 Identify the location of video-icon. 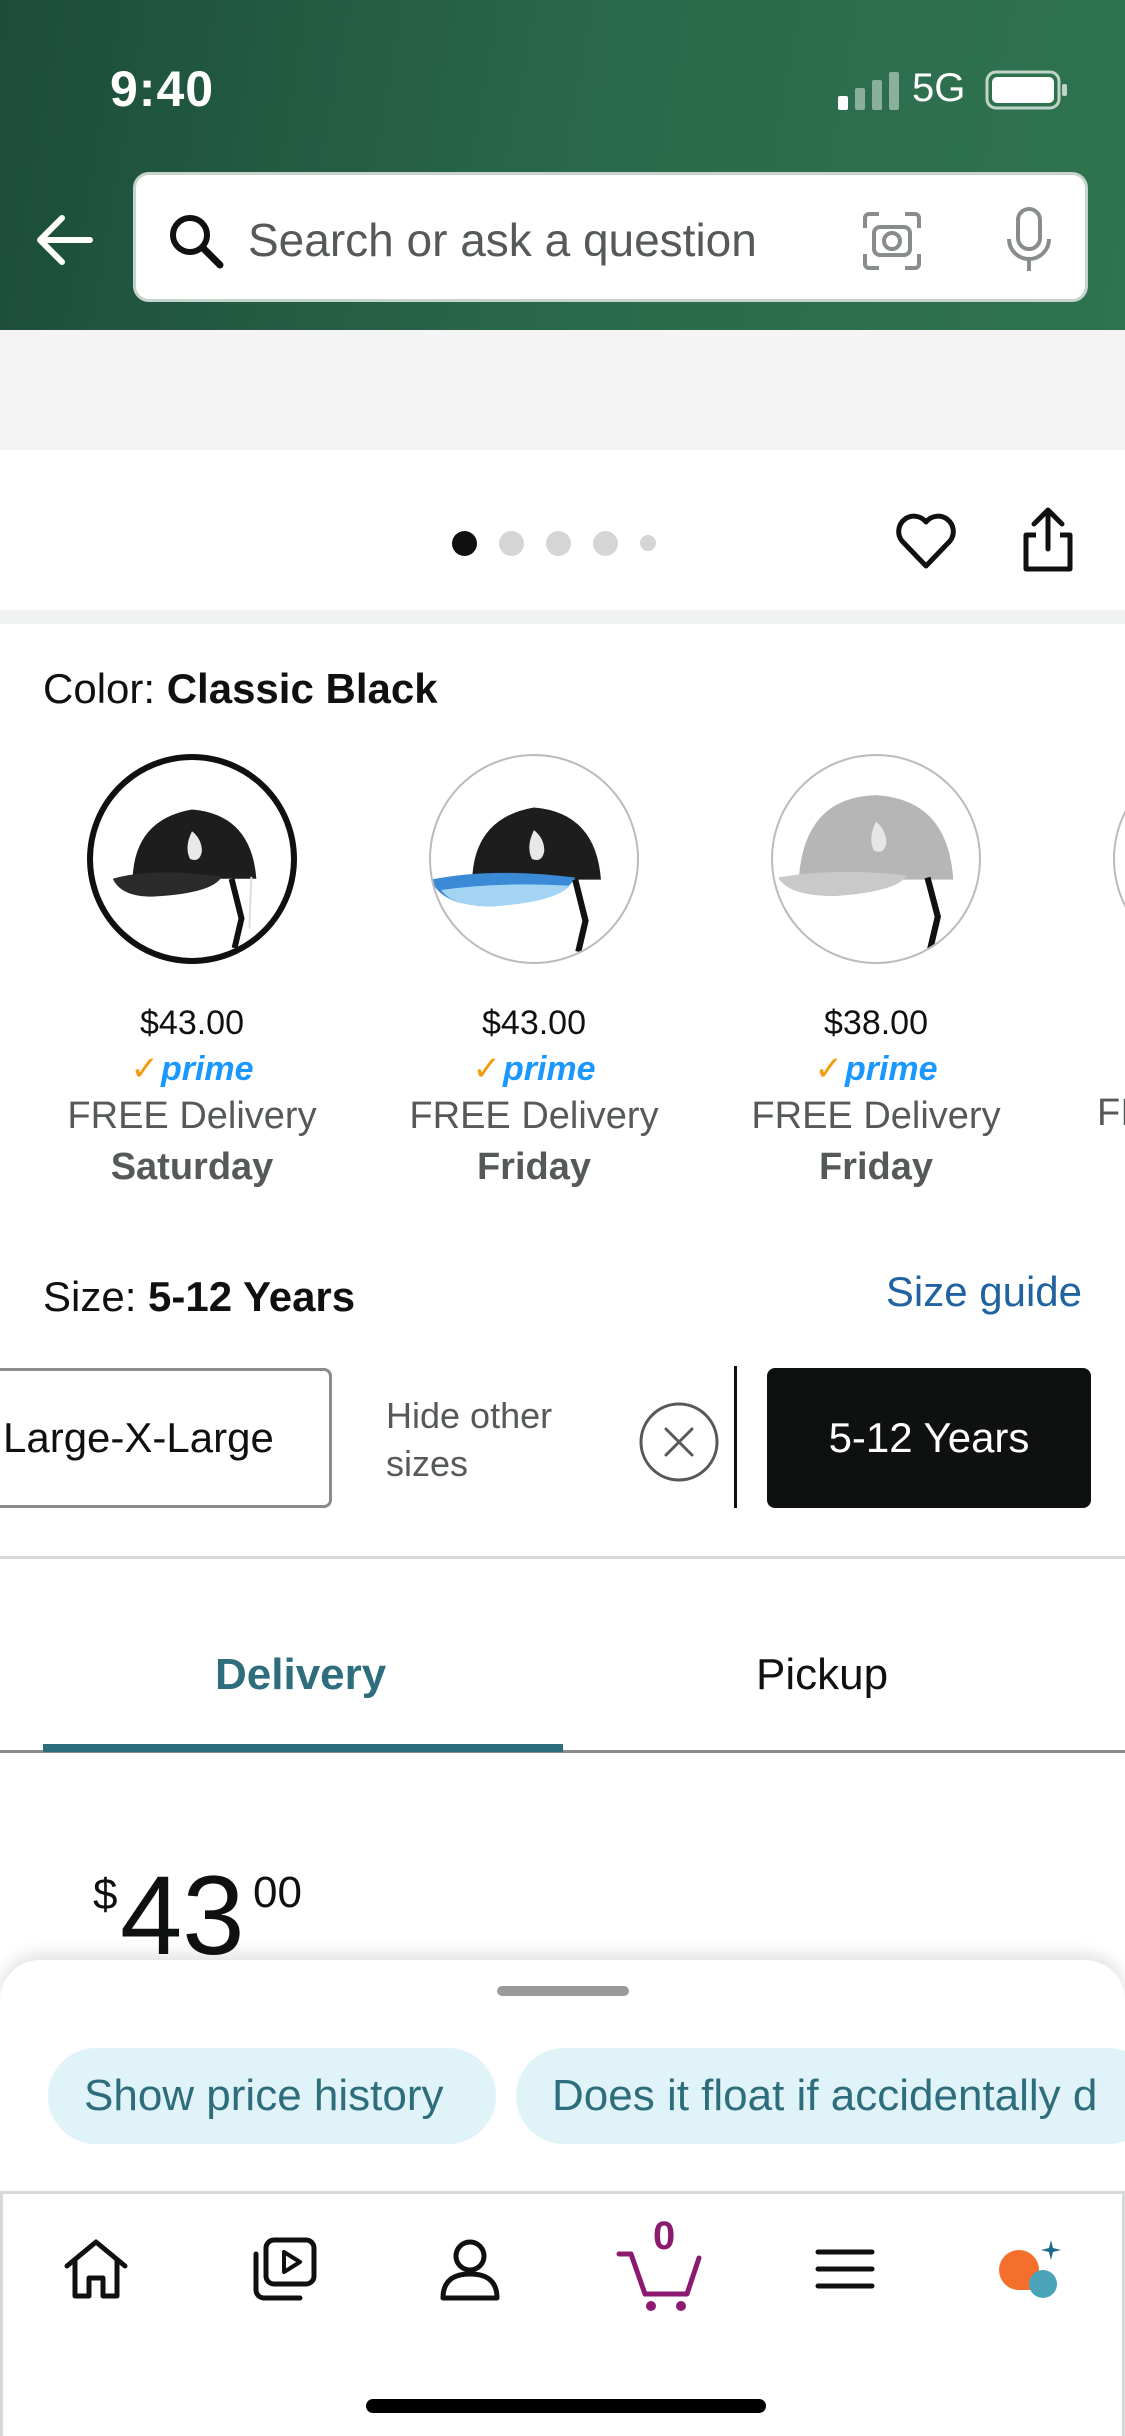
(285, 2269).